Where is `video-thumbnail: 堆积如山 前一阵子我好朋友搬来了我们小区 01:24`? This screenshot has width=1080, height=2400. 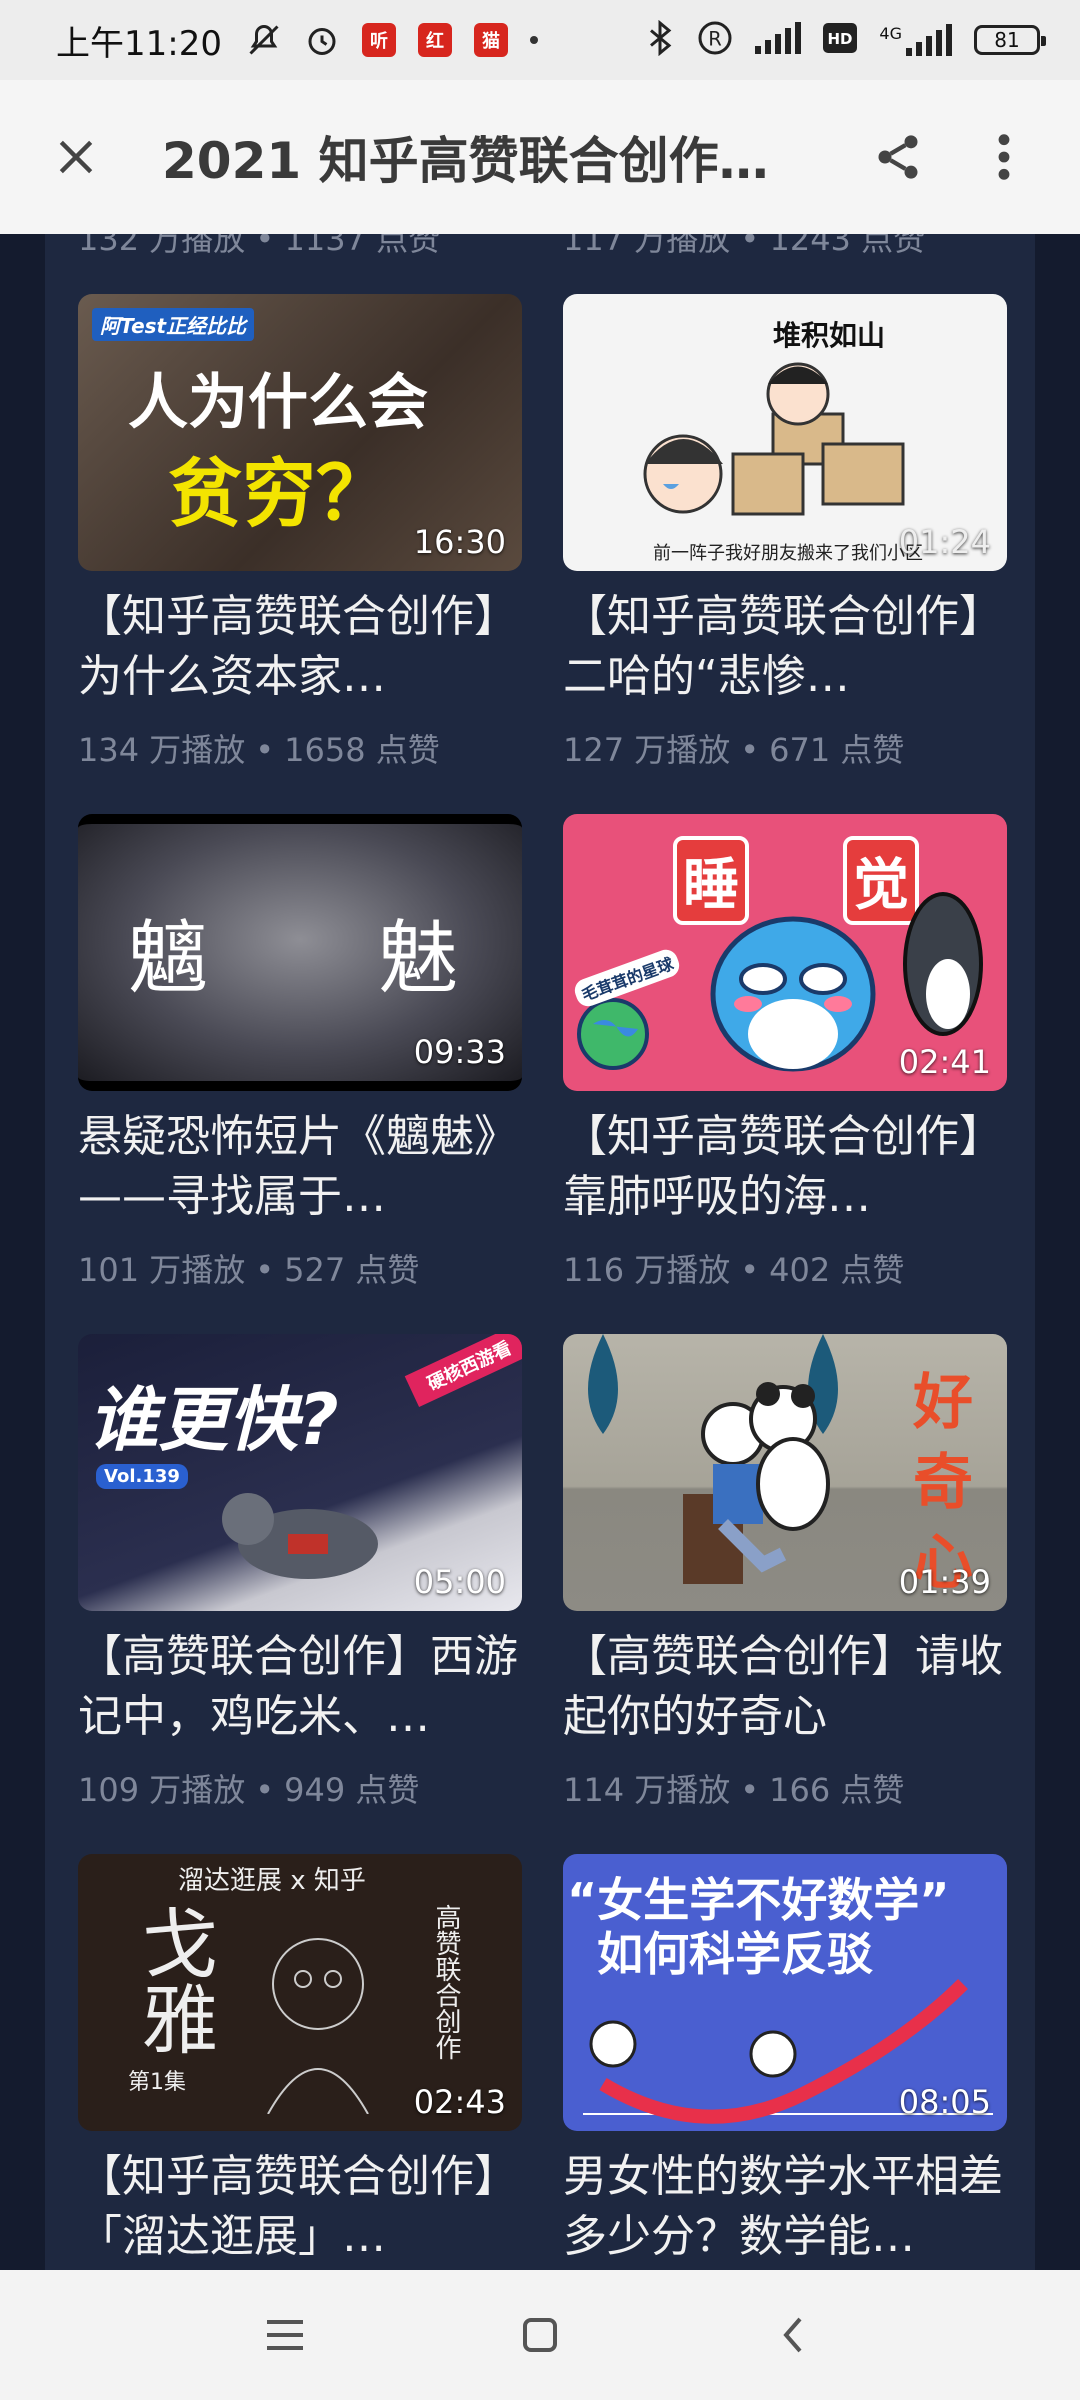 video-thumbnail: 堆积如山 前一阵子我好朋友搬来了我们小区 01:24 is located at coordinates (785, 432).